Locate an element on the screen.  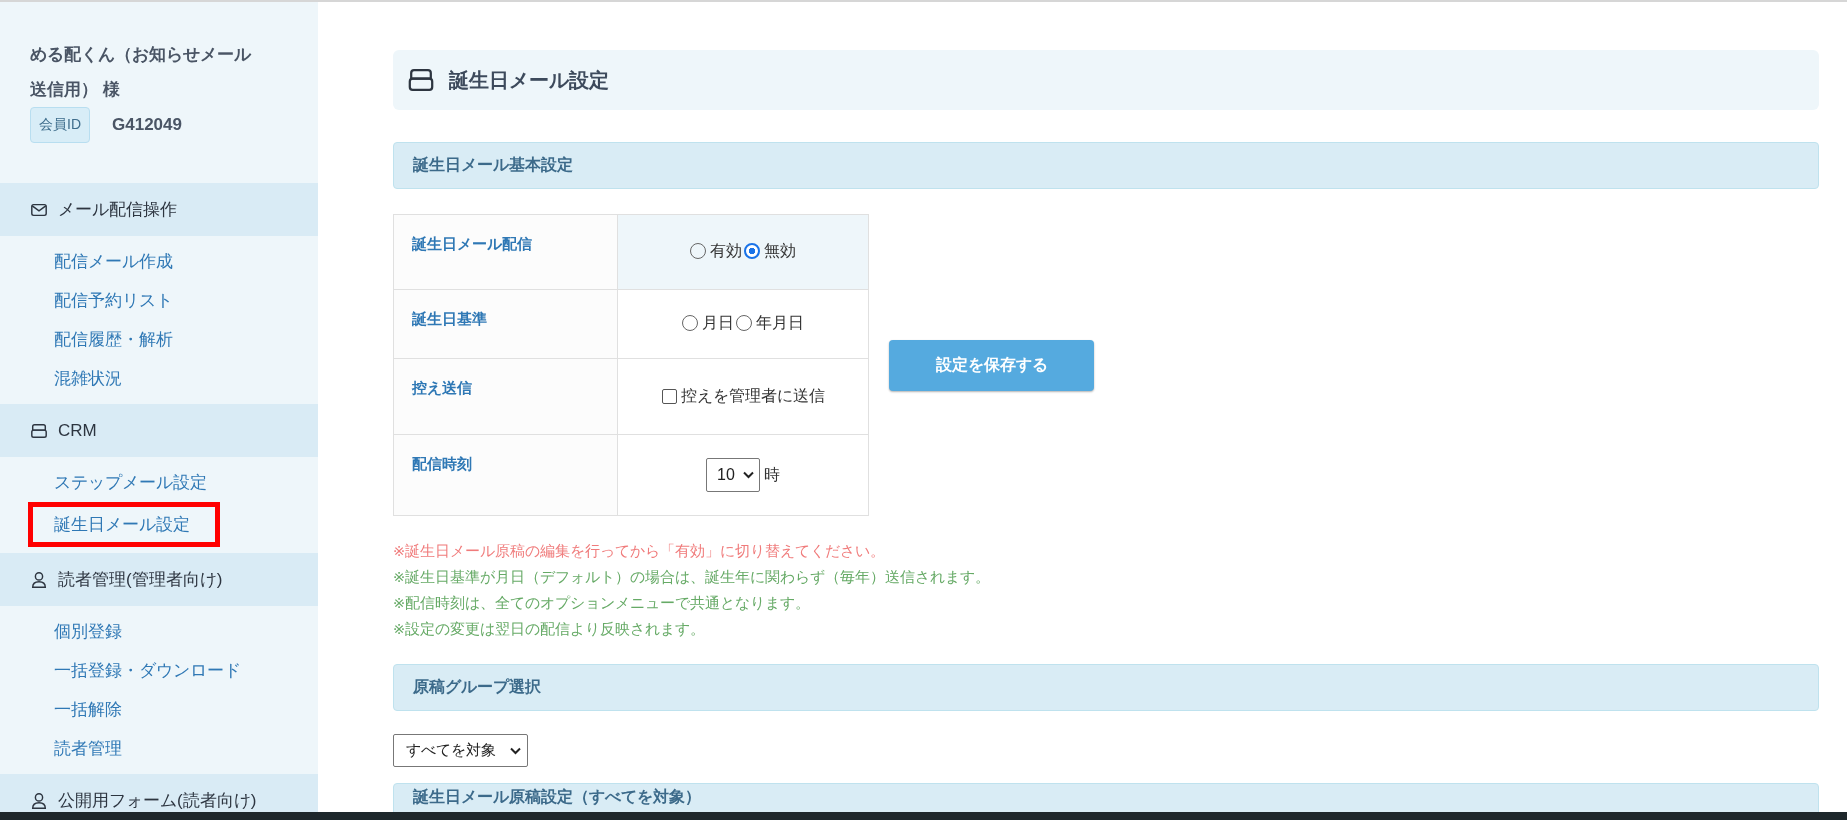
nav-link: 誕生日メール設定 is located at coordinates (124, 524).